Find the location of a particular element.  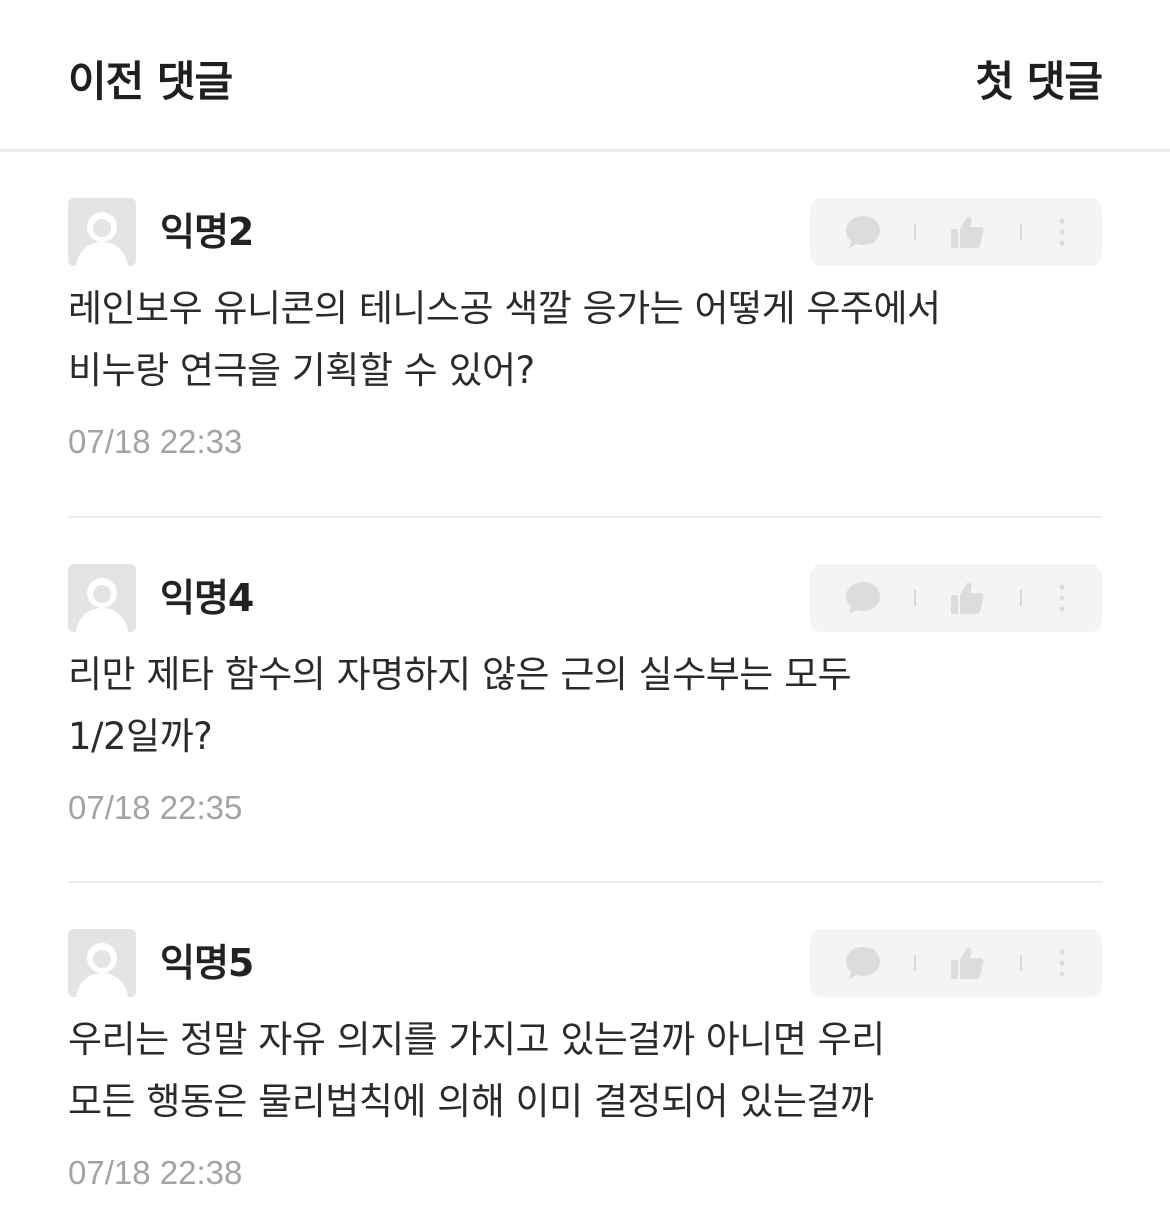

comment-author: 익명5 is located at coordinates (207, 963).